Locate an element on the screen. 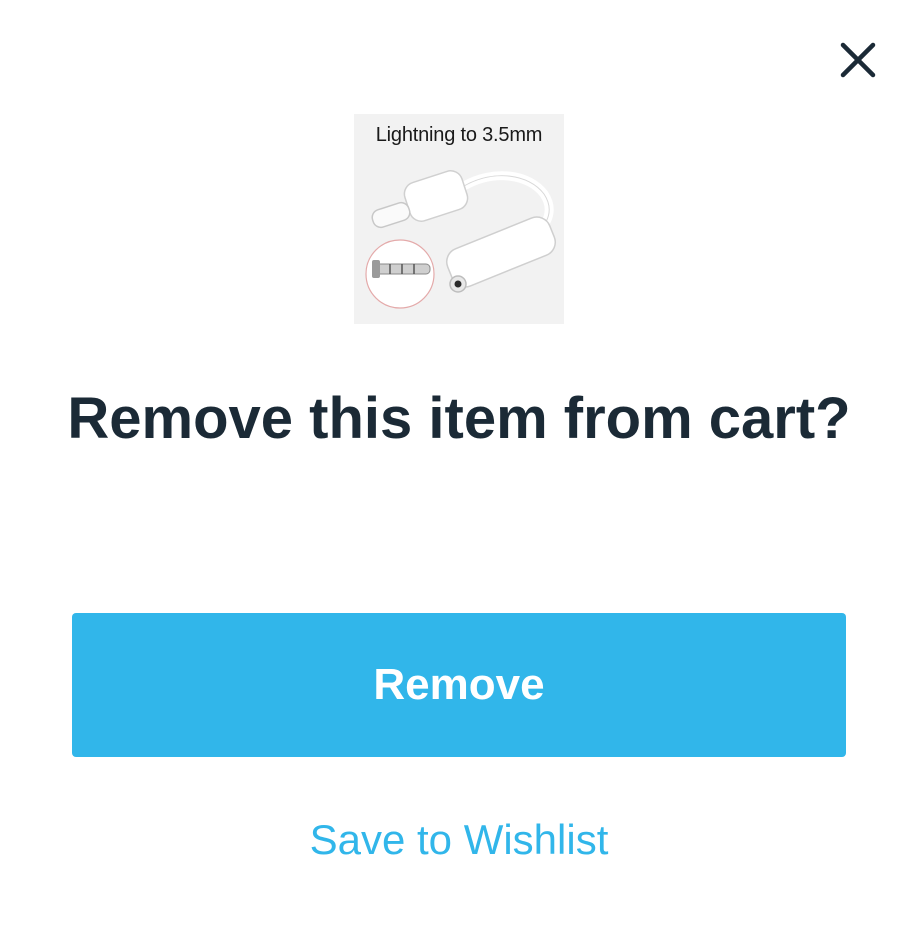 The image size is (918, 941). save-to-wishlist-link: Save to Wishlist is located at coordinates (459, 840).